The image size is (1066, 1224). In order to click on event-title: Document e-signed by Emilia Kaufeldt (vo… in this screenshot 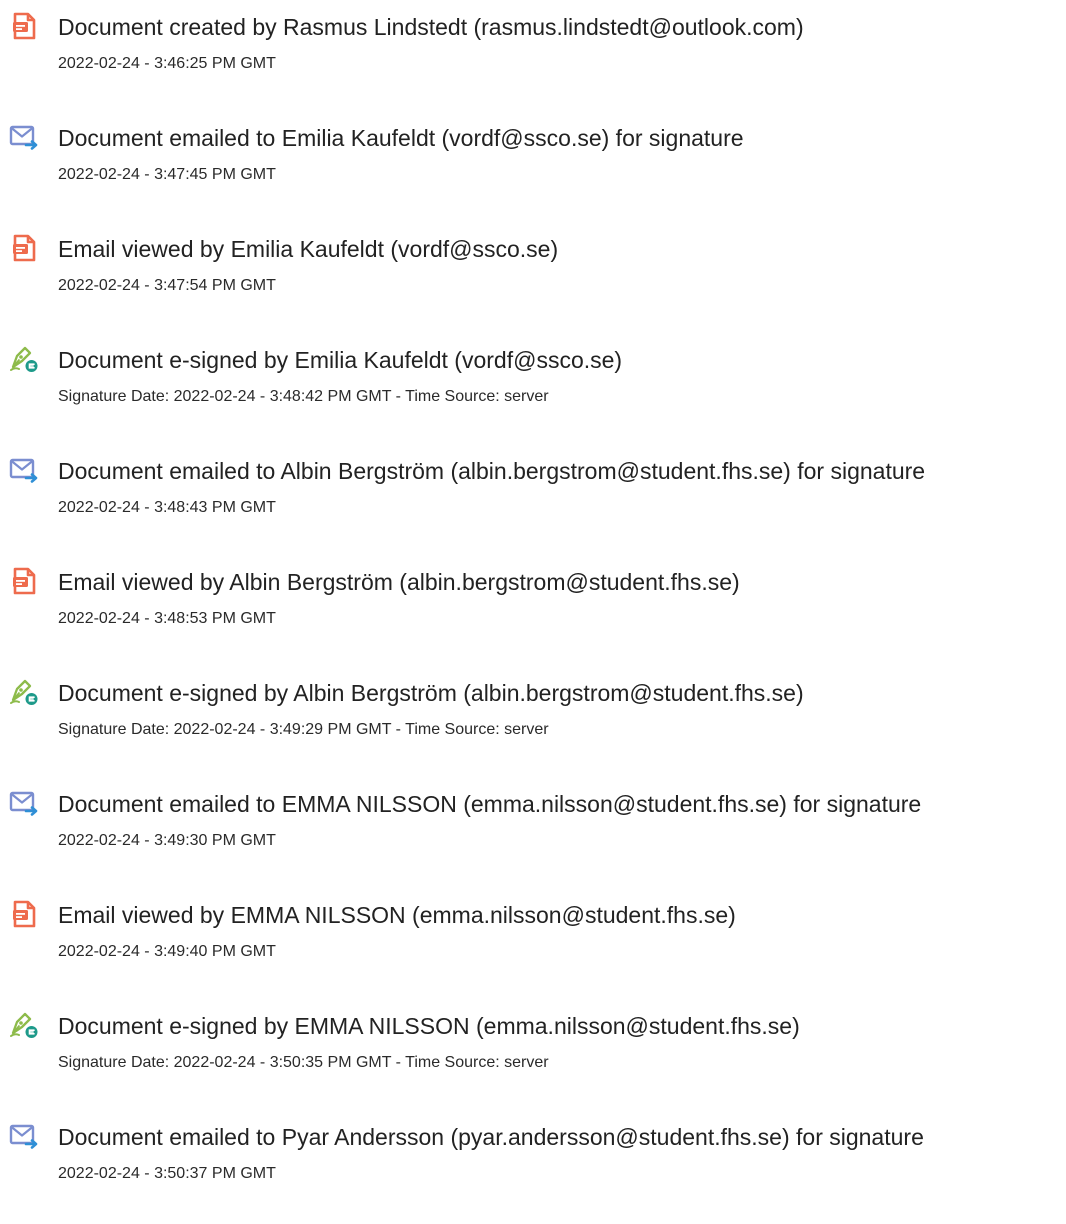, I will do `click(340, 360)`.